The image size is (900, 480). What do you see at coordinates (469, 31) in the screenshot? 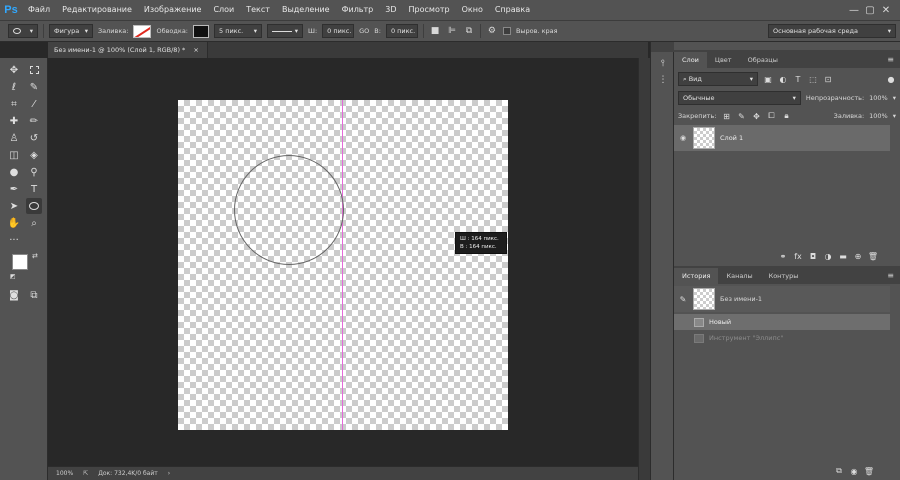
I see `path-arrangement-icon: ⧉` at bounding box center [469, 31].